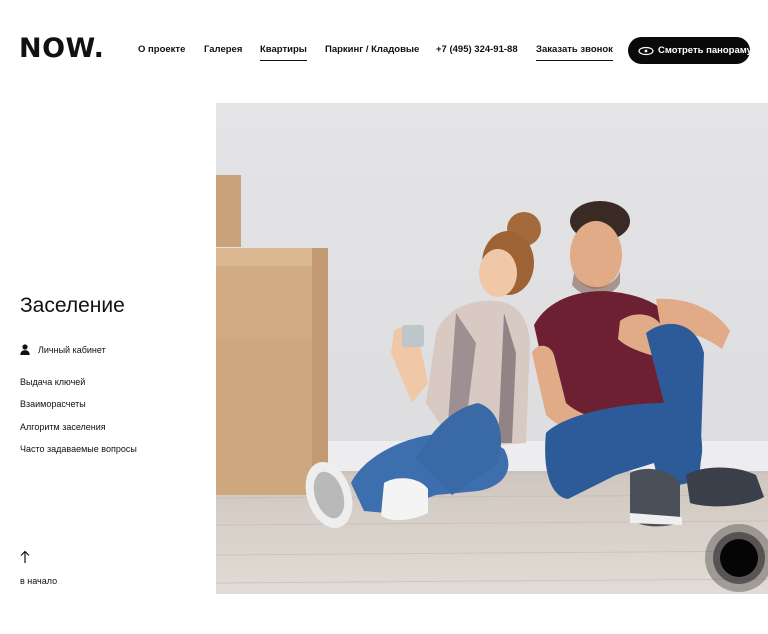 The width and height of the screenshot is (768, 634). I want to click on nav-item-gallery: Галерея, so click(223, 49).